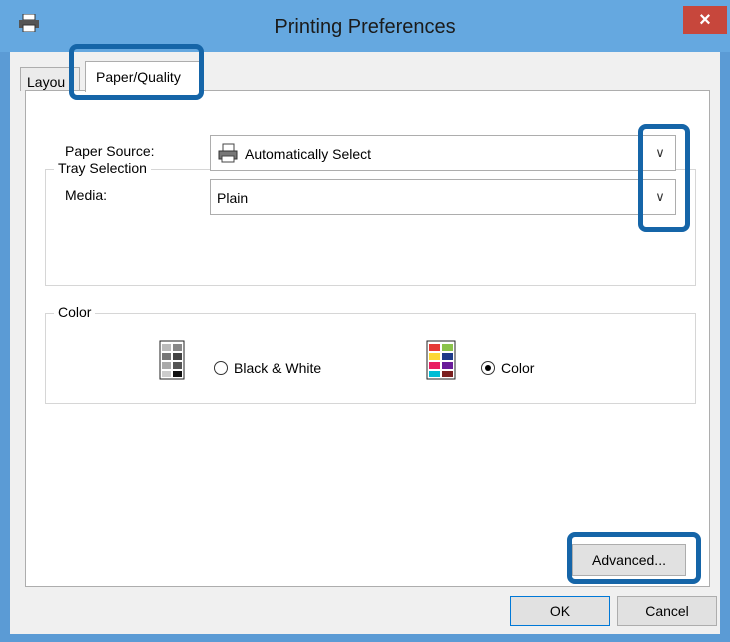 Image resolution: width=730 pixels, height=642 pixels. I want to click on tab-layout: Layou, so click(50, 79).